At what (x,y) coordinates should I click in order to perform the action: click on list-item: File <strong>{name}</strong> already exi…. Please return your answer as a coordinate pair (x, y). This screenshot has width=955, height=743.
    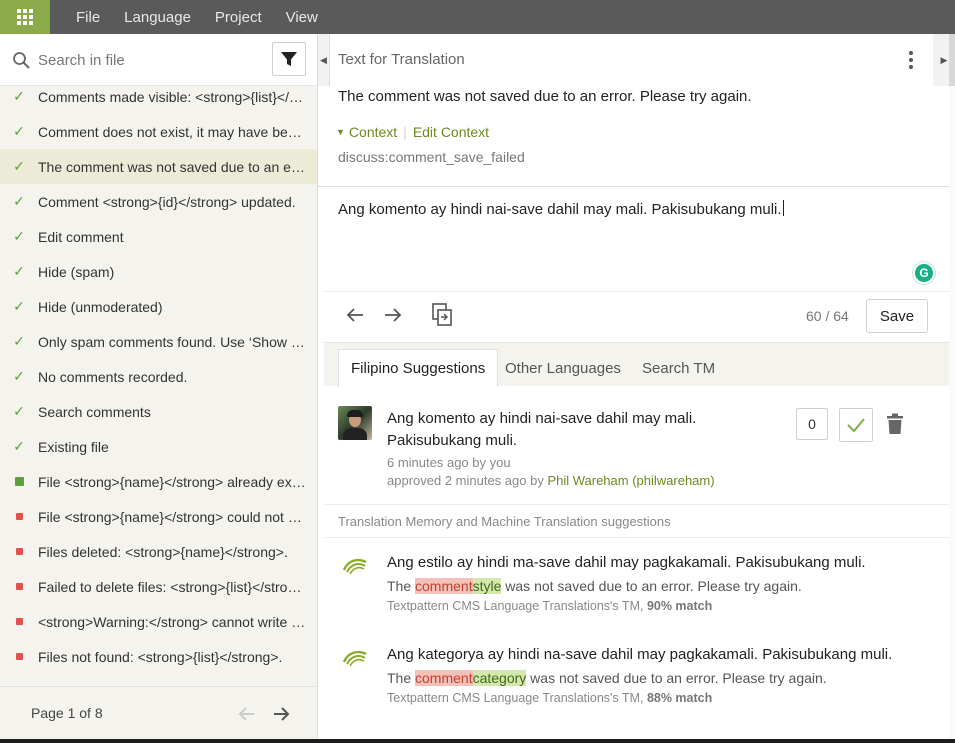
    Looking at the image, I should click on (158, 481).